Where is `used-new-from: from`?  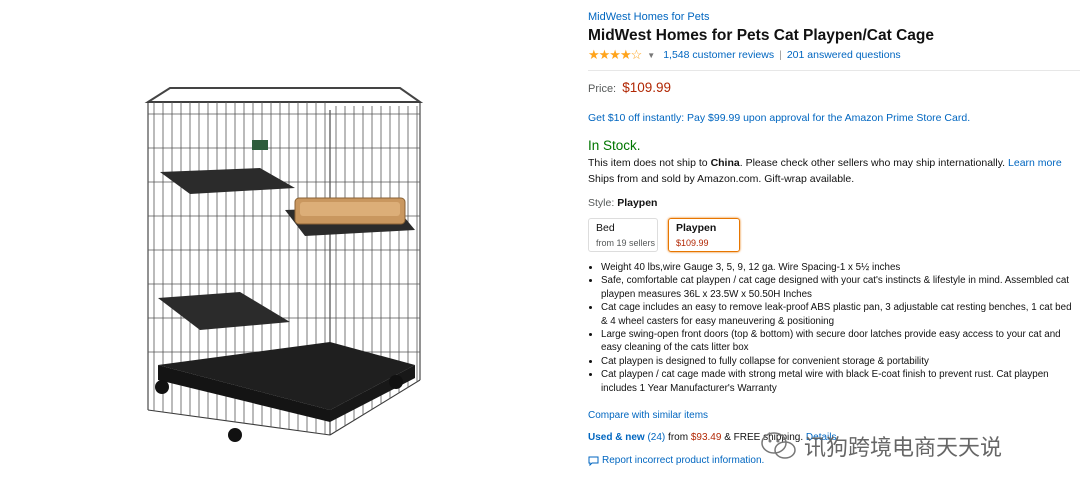
used-new-from: from is located at coordinates (678, 438).